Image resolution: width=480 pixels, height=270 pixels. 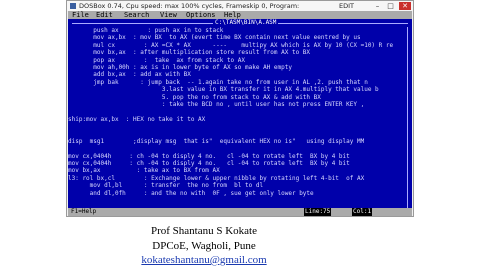 I want to click on editor-menu-bar: File Edit Search View Options Help, so click(x=240, y=15).